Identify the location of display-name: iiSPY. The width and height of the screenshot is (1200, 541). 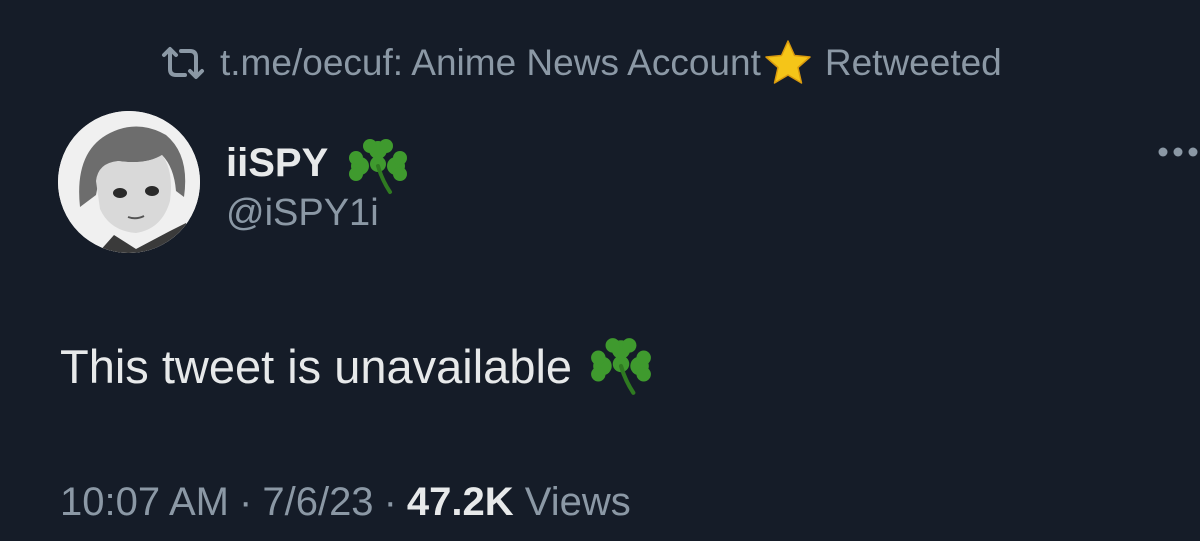
(277, 163).